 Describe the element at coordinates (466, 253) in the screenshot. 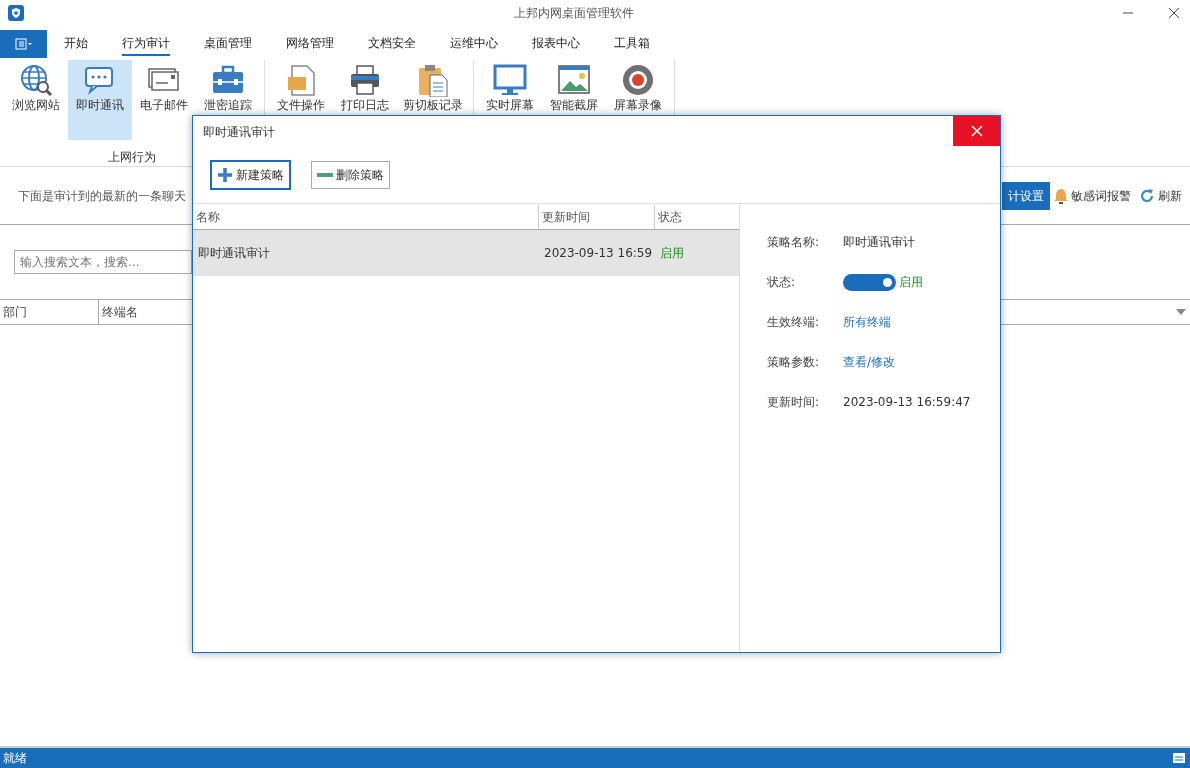

I see `table-row: 即时通讯审计 2023-09-13 16:59 启用` at that location.